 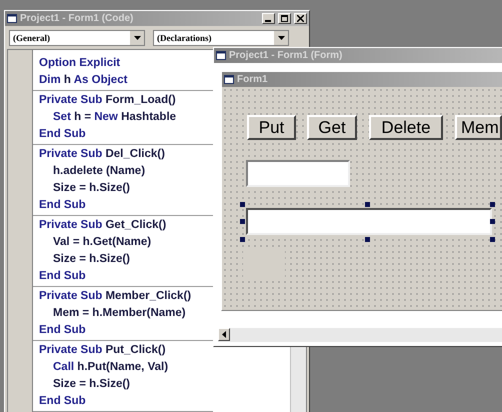 What do you see at coordinates (110, 367) in the screenshot?
I see `code-line: Call h.Put(Name, Val)` at bounding box center [110, 367].